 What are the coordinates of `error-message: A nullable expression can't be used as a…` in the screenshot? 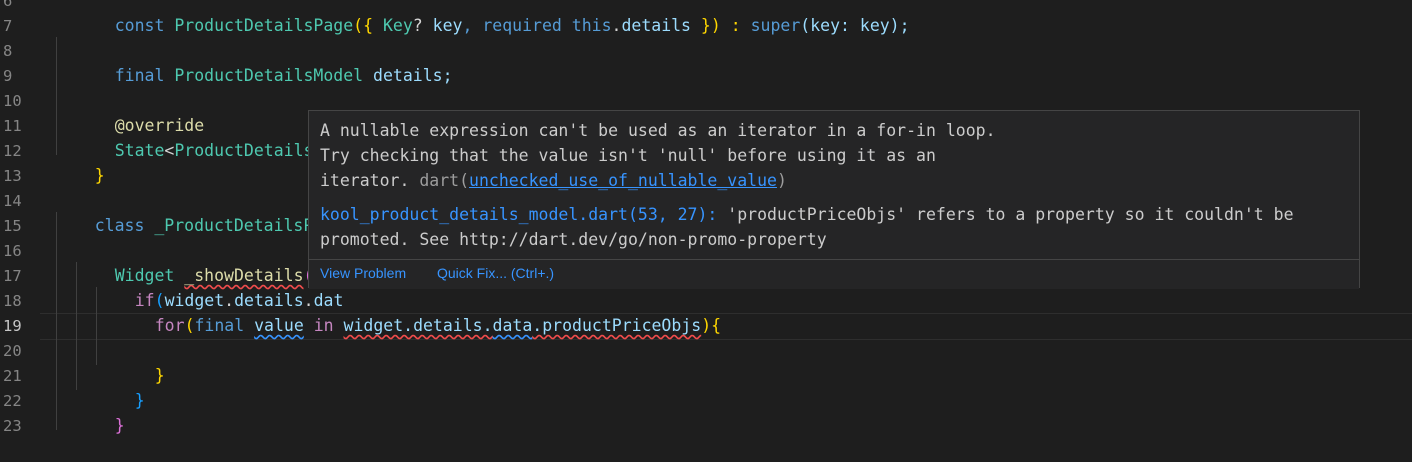 It's located at (658, 130).